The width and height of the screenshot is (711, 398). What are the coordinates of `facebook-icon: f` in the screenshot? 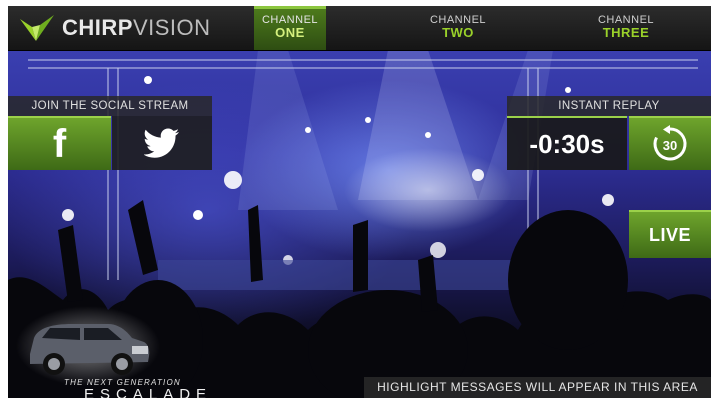 It's located at (59, 144).